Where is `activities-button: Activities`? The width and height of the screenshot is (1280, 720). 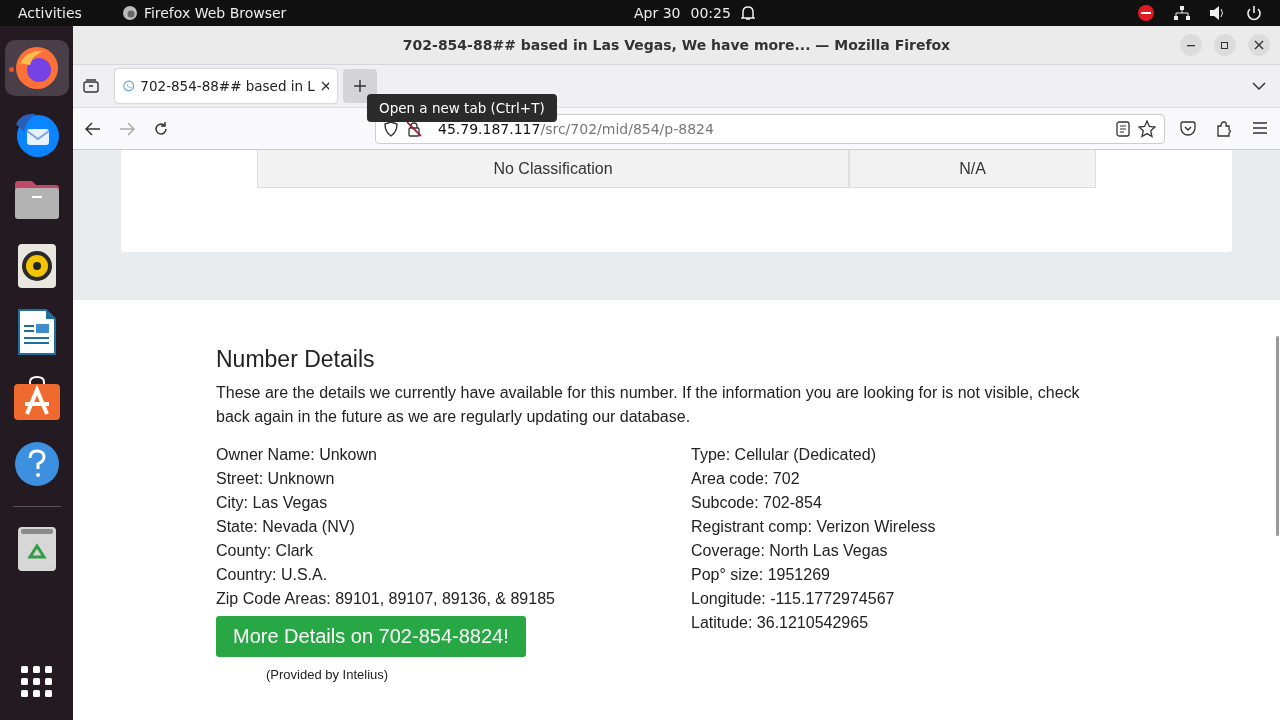 activities-button: Activities is located at coordinates (50, 13).